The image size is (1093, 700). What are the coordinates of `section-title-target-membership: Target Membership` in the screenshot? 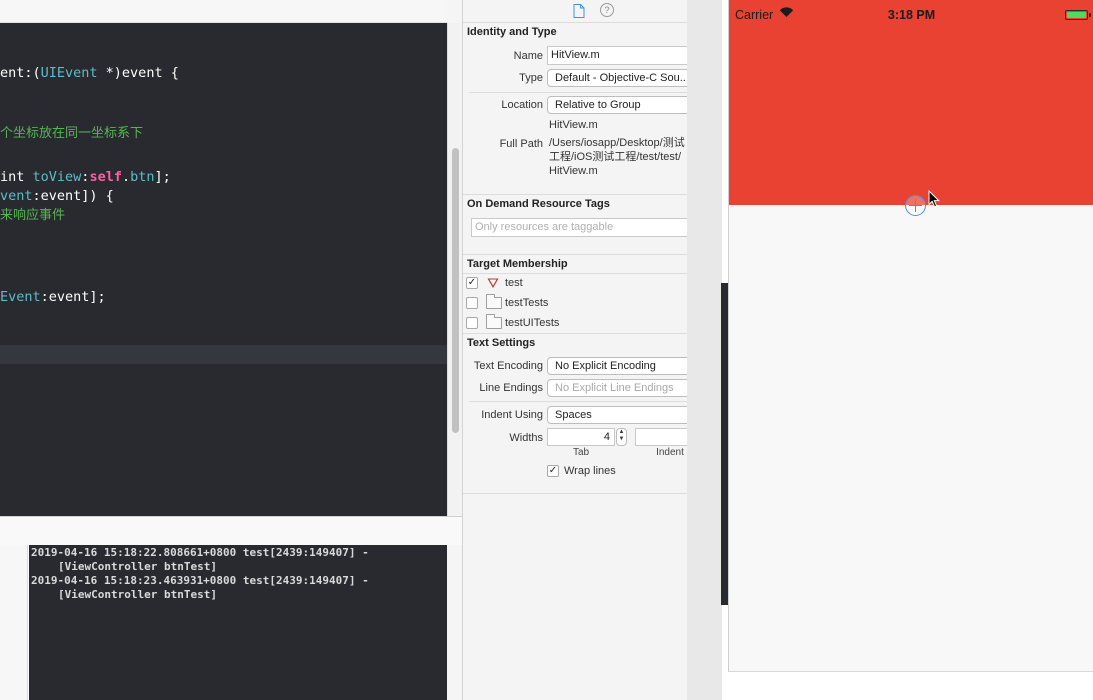 It's located at (517, 264).